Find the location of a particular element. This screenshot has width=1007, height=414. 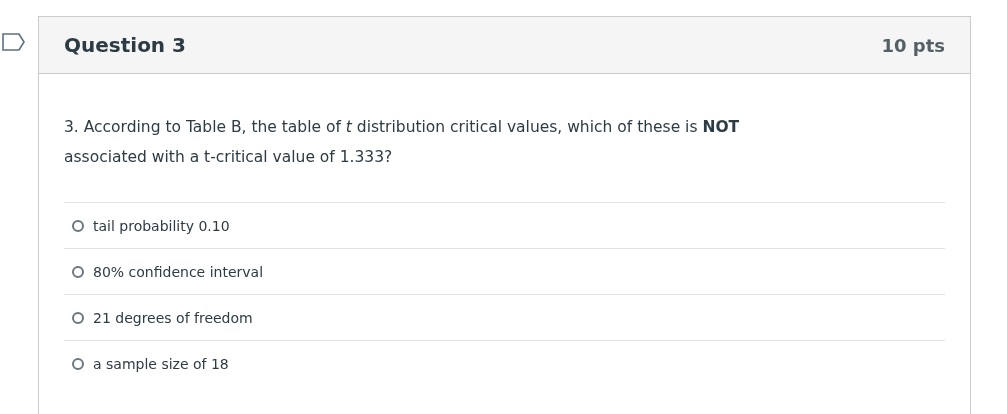

answer-label: a sample size of 18 is located at coordinates (161, 363).